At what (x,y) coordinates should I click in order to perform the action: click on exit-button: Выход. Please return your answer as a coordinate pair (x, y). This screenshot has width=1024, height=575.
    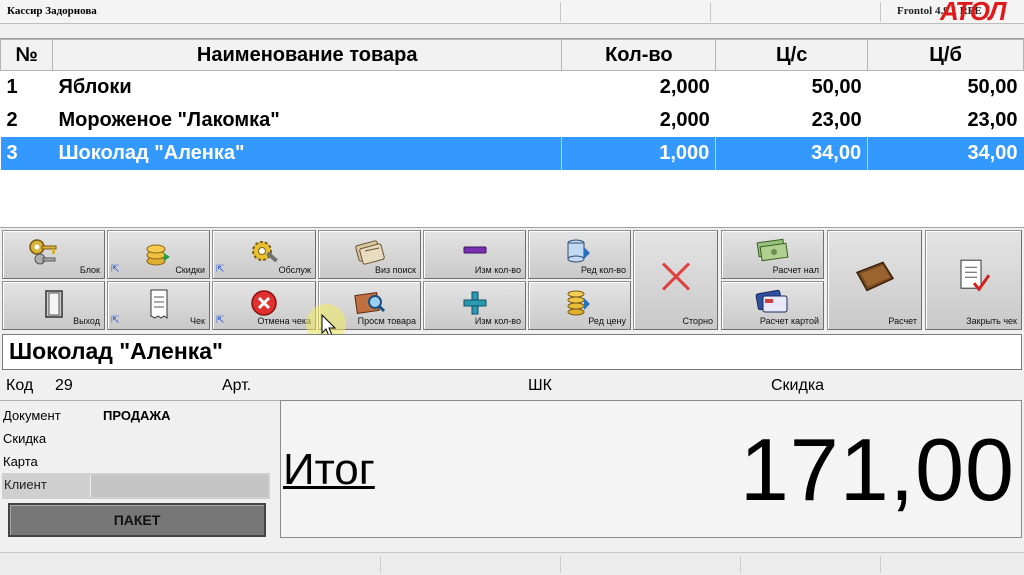
    Looking at the image, I should click on (53, 305).